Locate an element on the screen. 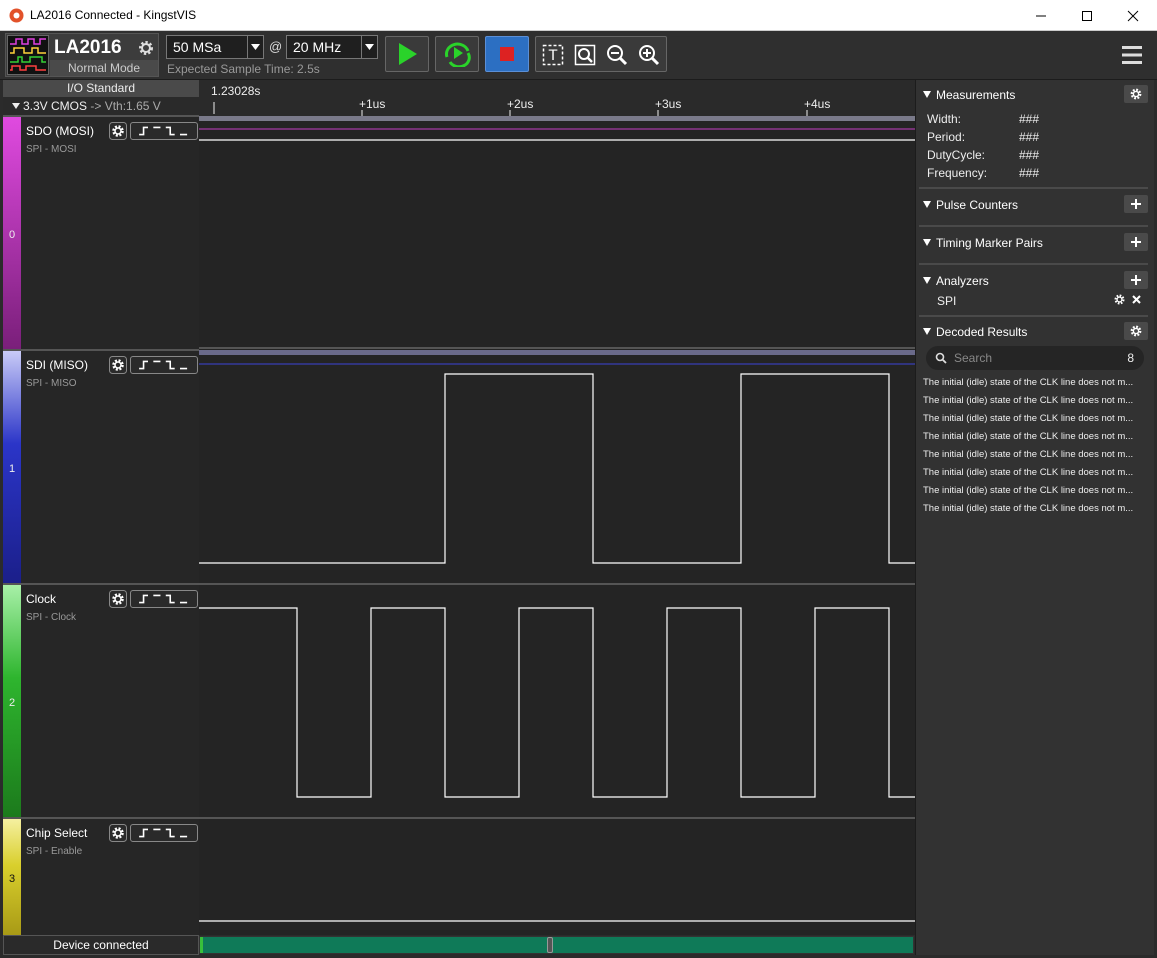  measurement-label: Period: is located at coordinates (946, 137).